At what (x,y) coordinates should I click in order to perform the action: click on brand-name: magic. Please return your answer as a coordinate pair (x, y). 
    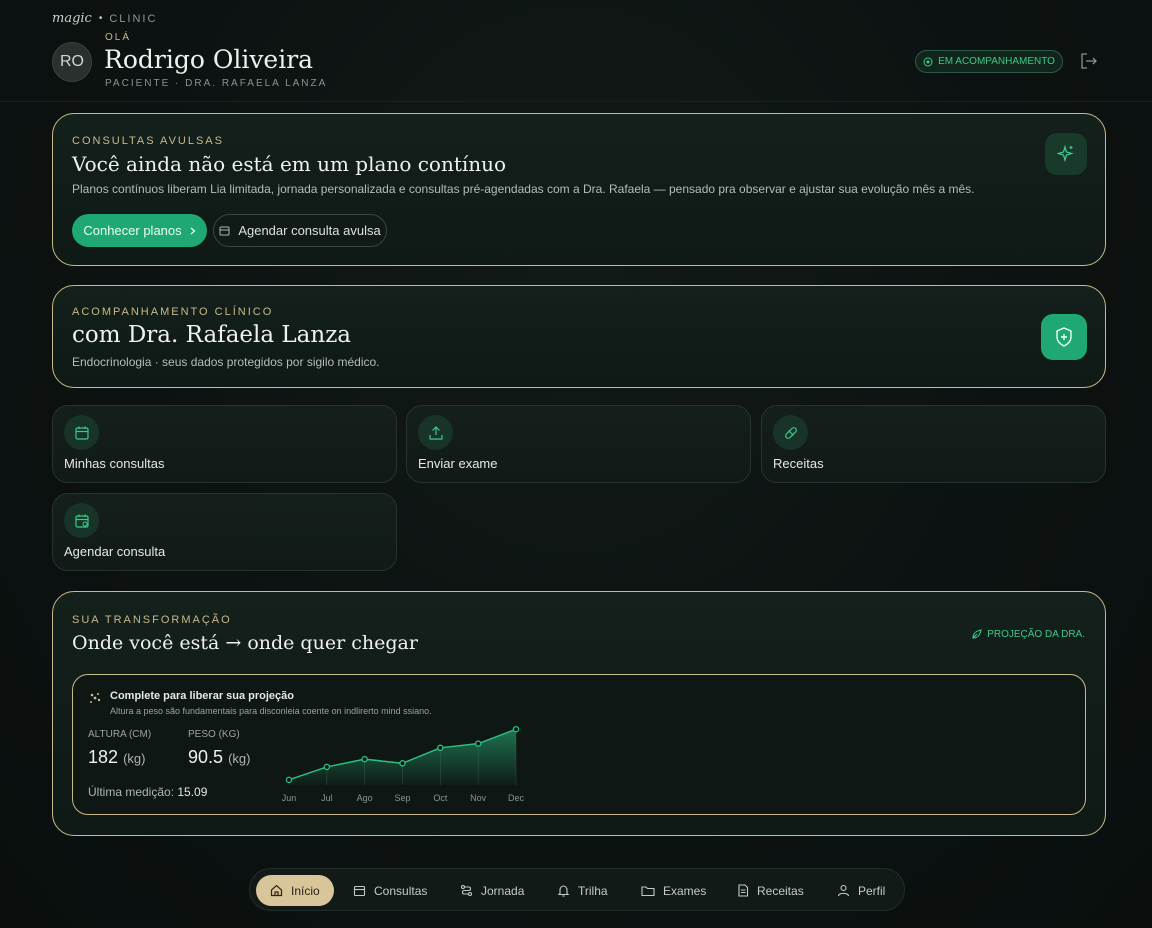
    Looking at the image, I should click on (72, 18).